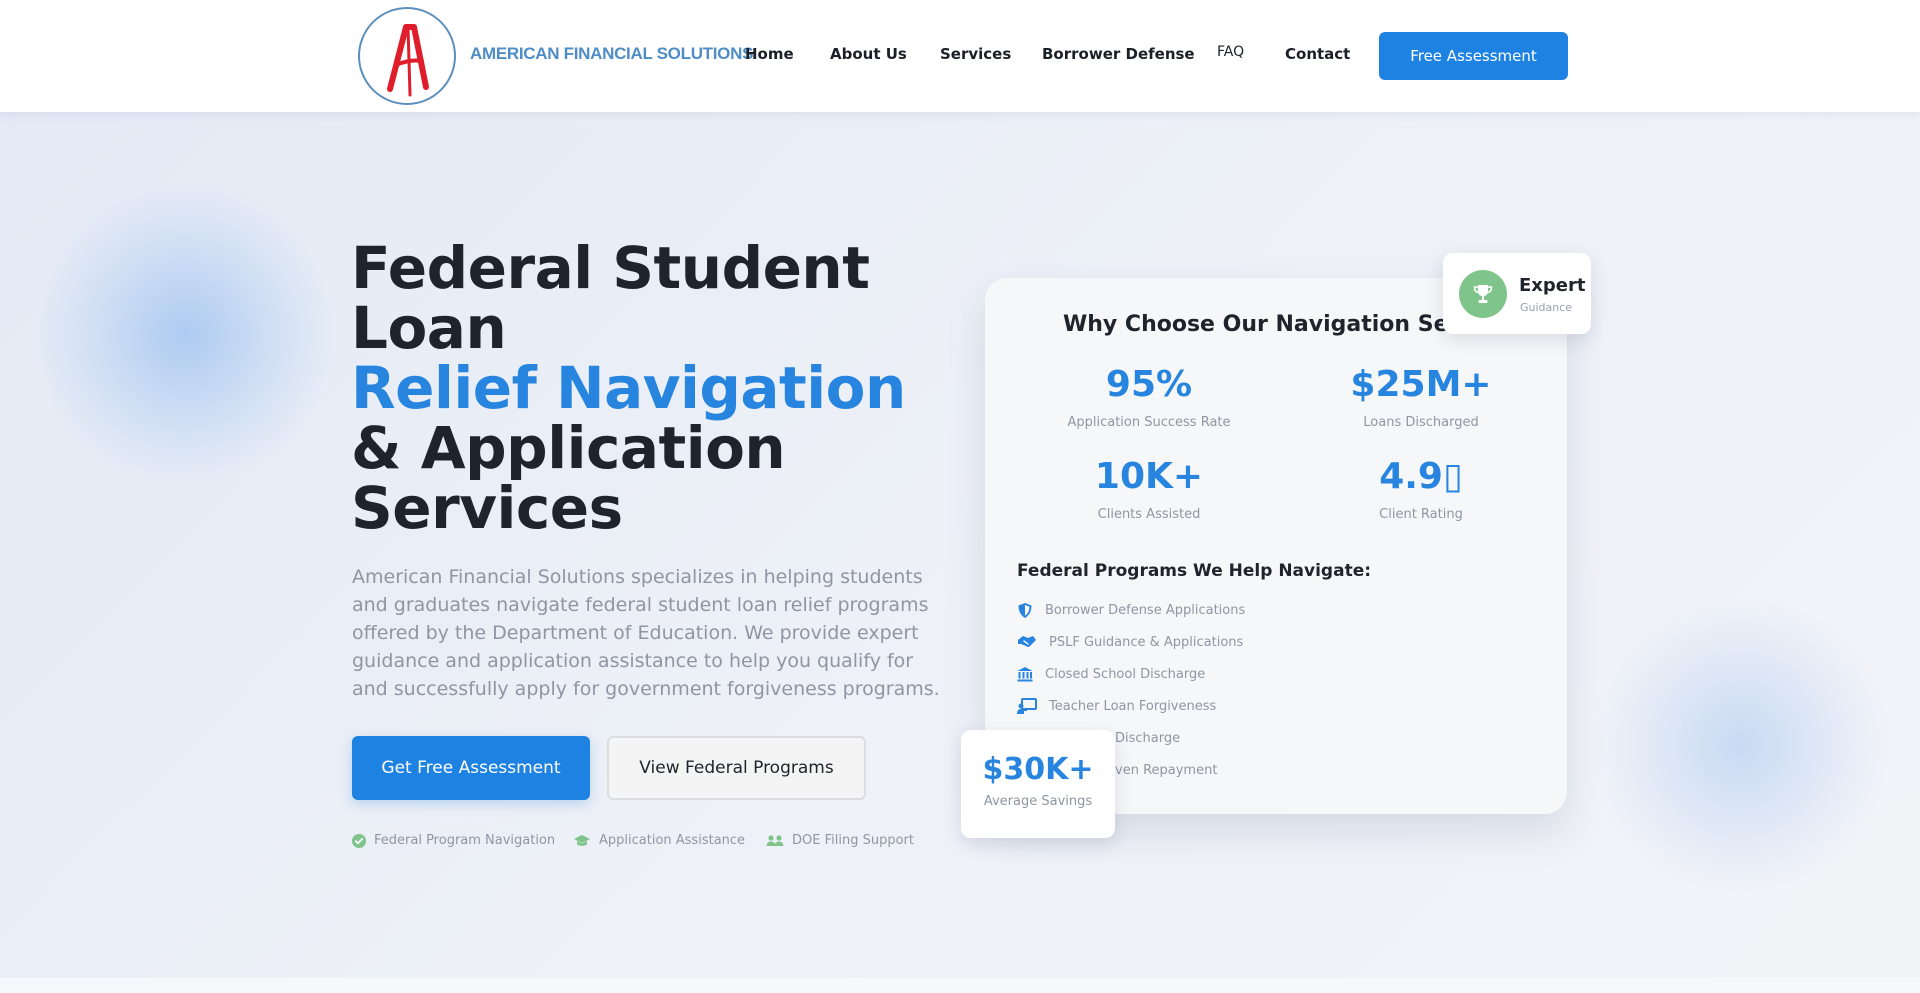 Image resolution: width=1920 pixels, height=993 pixels. What do you see at coordinates (853, 840) in the screenshot?
I see `feature-label: DOE Filing Support` at bounding box center [853, 840].